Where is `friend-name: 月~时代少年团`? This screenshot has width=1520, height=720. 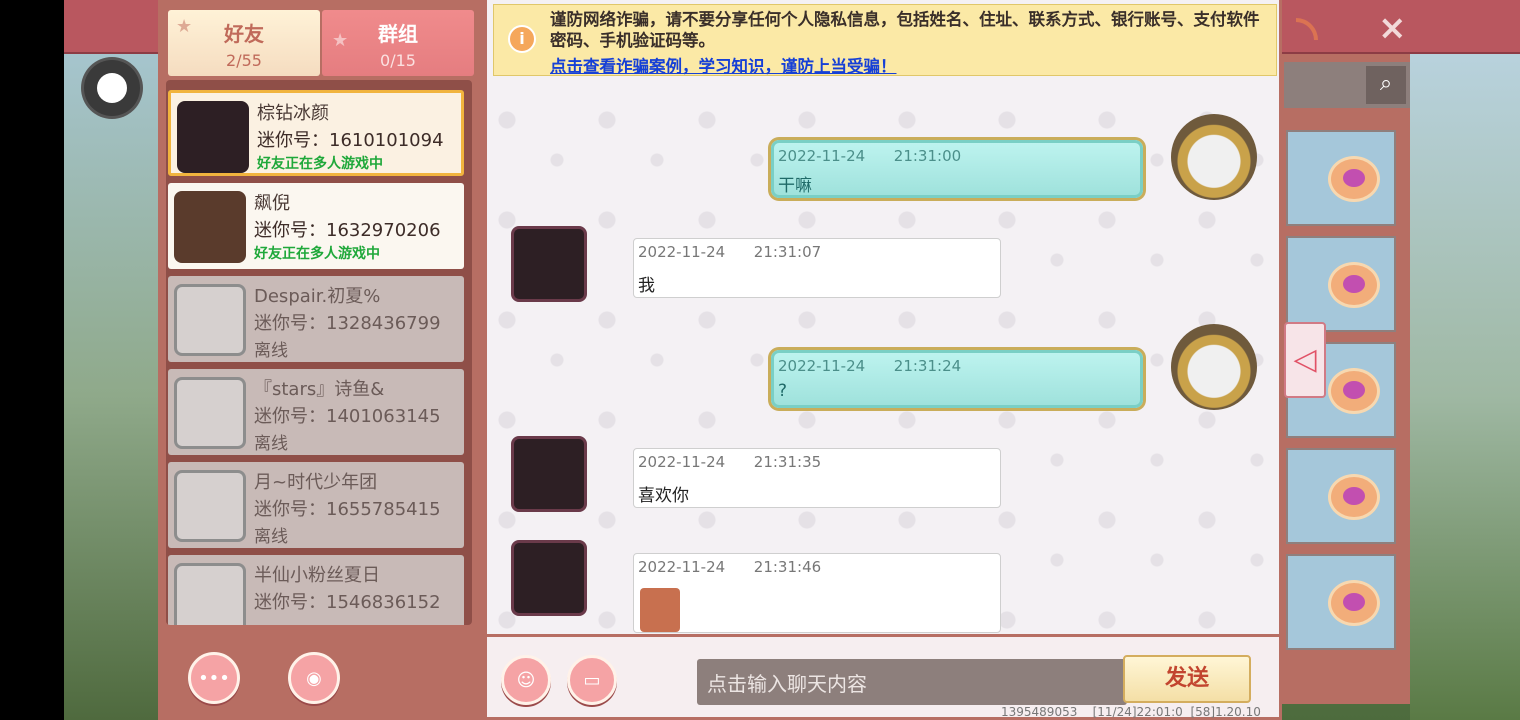 friend-name: 月~时代少年团 is located at coordinates (316, 482).